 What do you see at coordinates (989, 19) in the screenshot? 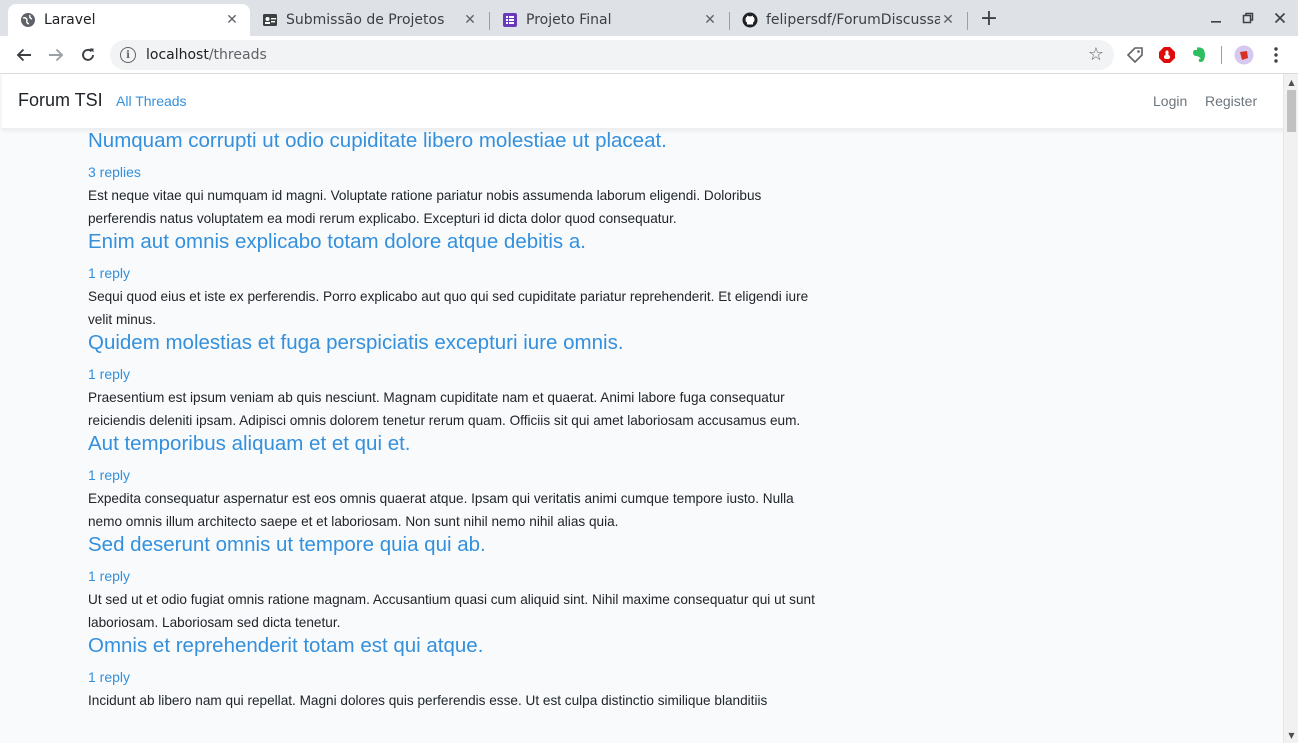
I see `new-tab-button: +` at bounding box center [989, 19].